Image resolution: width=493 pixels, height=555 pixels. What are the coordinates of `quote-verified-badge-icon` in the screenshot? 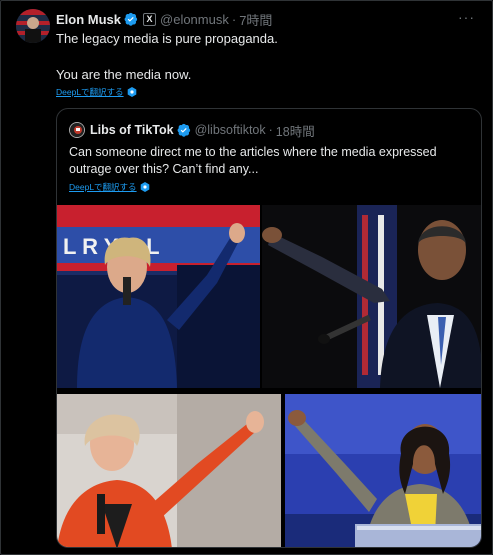 It's located at (184, 130).